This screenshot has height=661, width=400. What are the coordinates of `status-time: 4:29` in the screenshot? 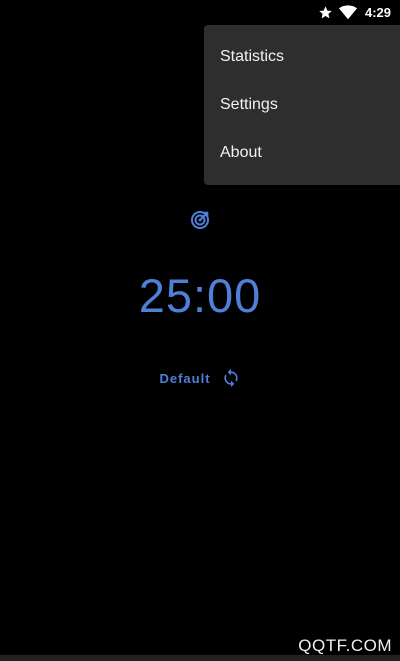 It's located at (377, 12).